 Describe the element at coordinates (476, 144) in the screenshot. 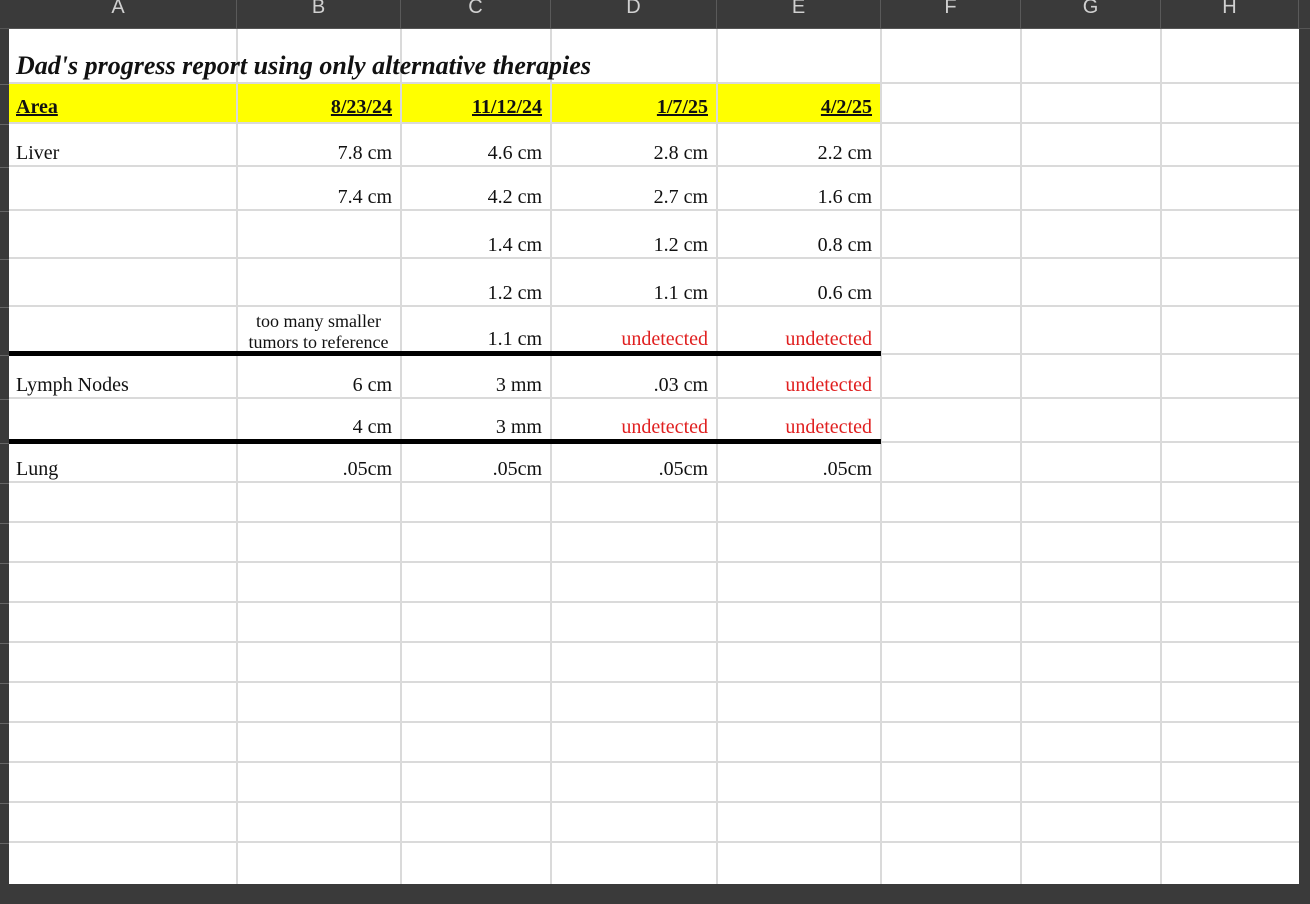

I see `cell-value: 4.6 cm` at that location.